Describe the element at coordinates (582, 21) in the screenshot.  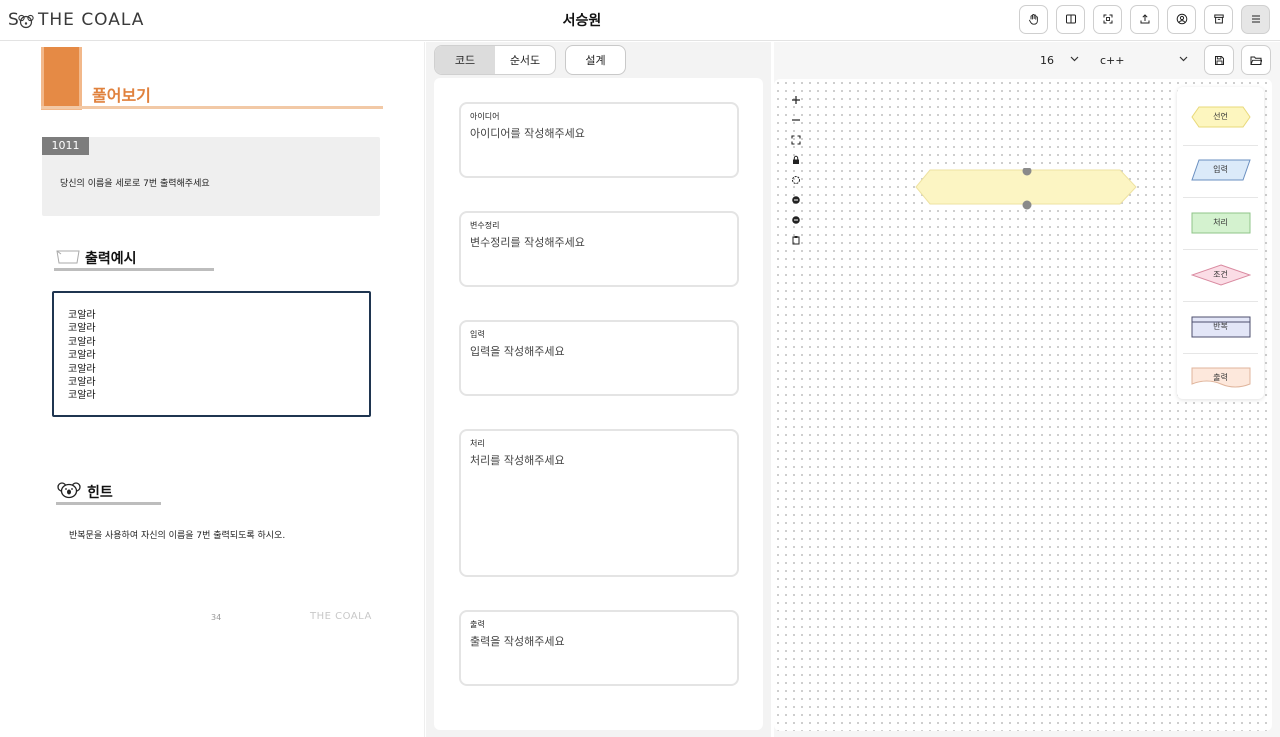
I see `page-title: 서승원` at that location.